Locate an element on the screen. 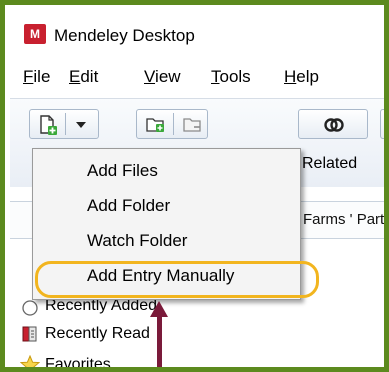 The image size is (389, 372). star-icon is located at coordinates (30, 361).